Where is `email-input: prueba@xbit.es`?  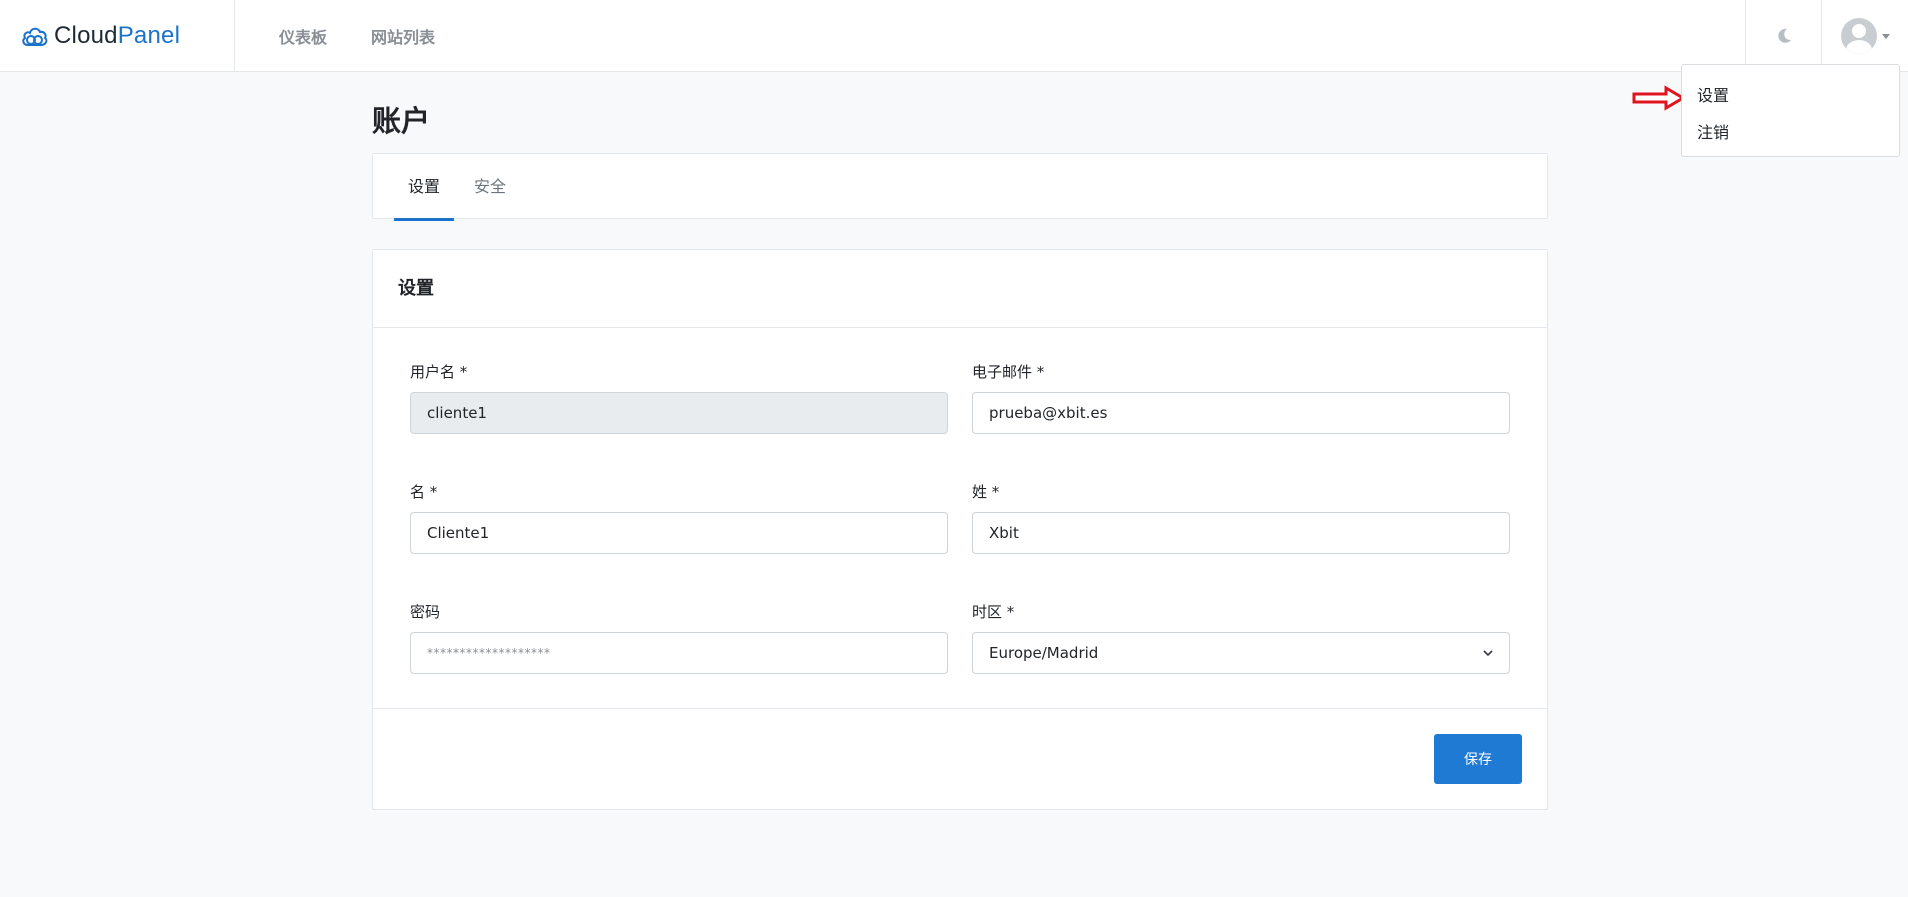 email-input: prueba@xbit.es is located at coordinates (1241, 413).